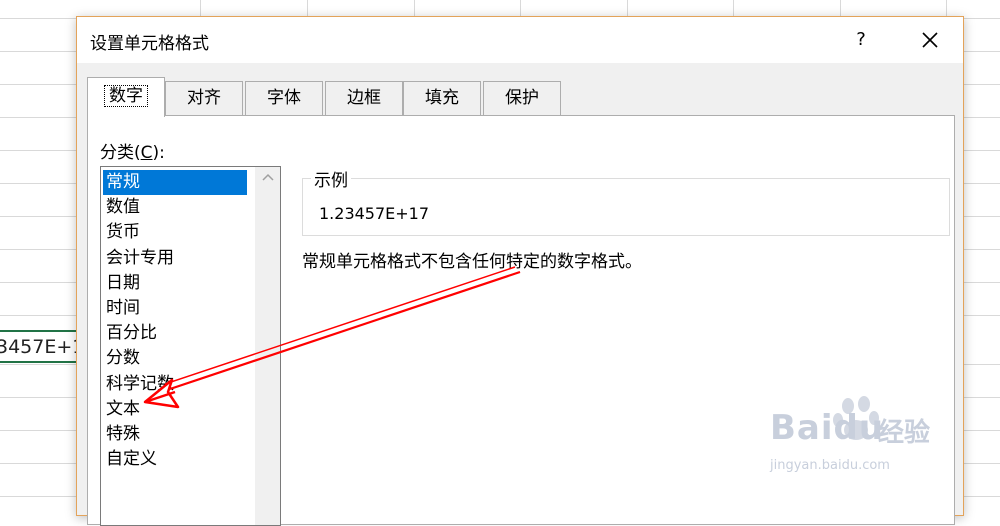 Image resolution: width=1000 pixels, height=526 pixels. I want to click on category-item-text: 文本, so click(173, 409).